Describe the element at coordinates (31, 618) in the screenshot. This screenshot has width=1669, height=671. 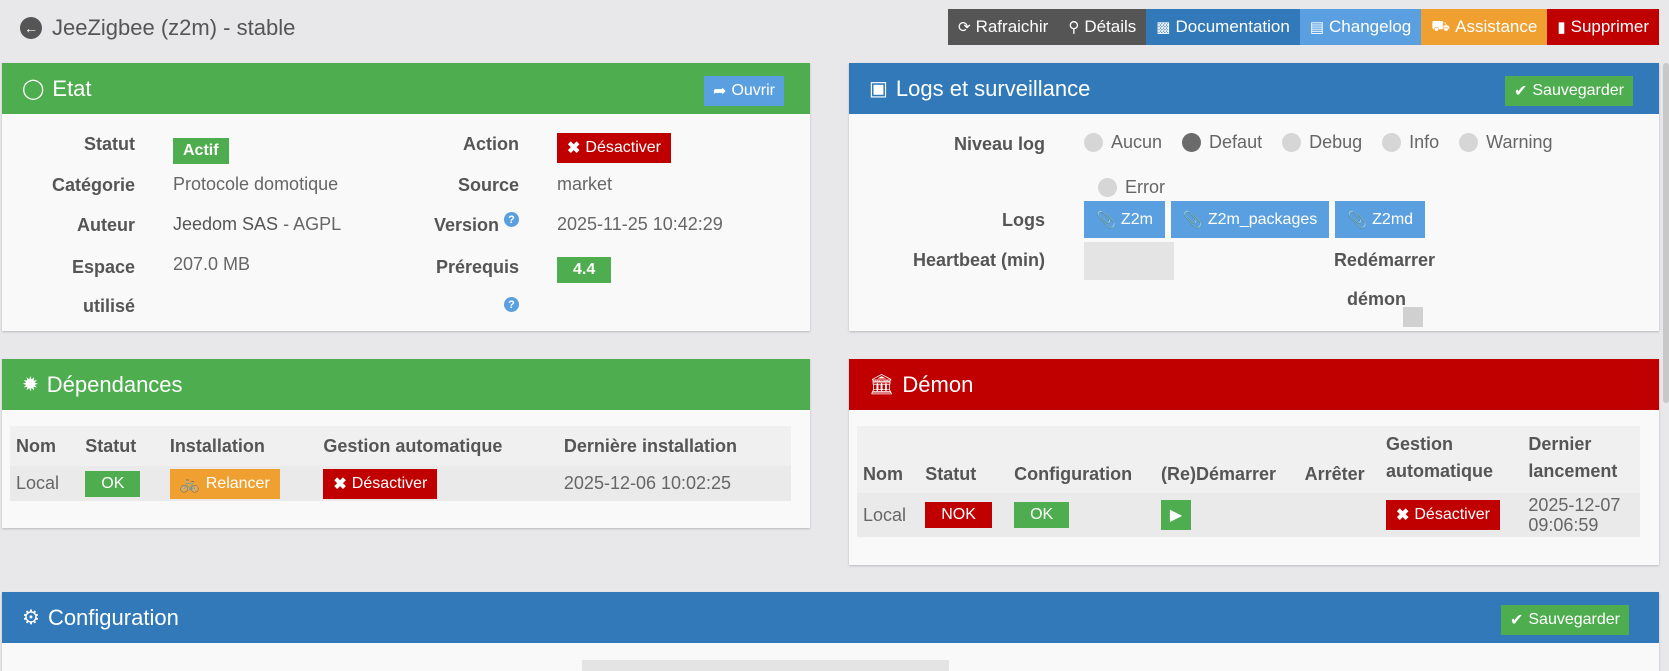
I see `cogs-icon: ⚙` at that location.